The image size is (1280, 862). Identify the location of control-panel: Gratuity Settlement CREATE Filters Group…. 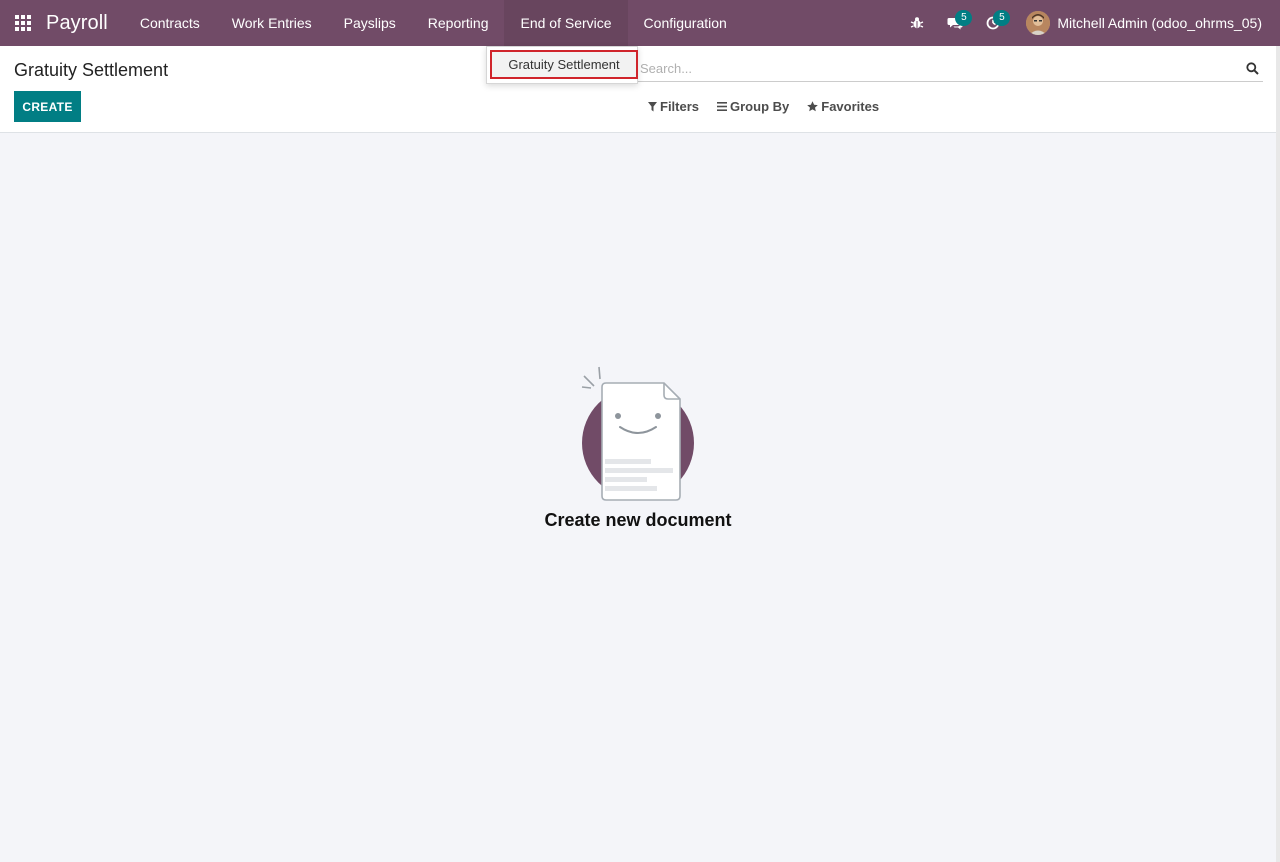
(640, 89).